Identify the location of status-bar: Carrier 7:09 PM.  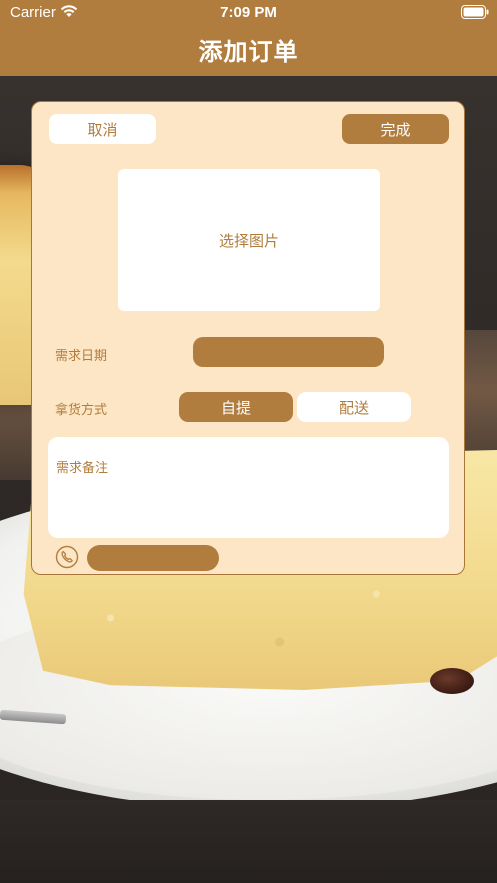
(248, 13).